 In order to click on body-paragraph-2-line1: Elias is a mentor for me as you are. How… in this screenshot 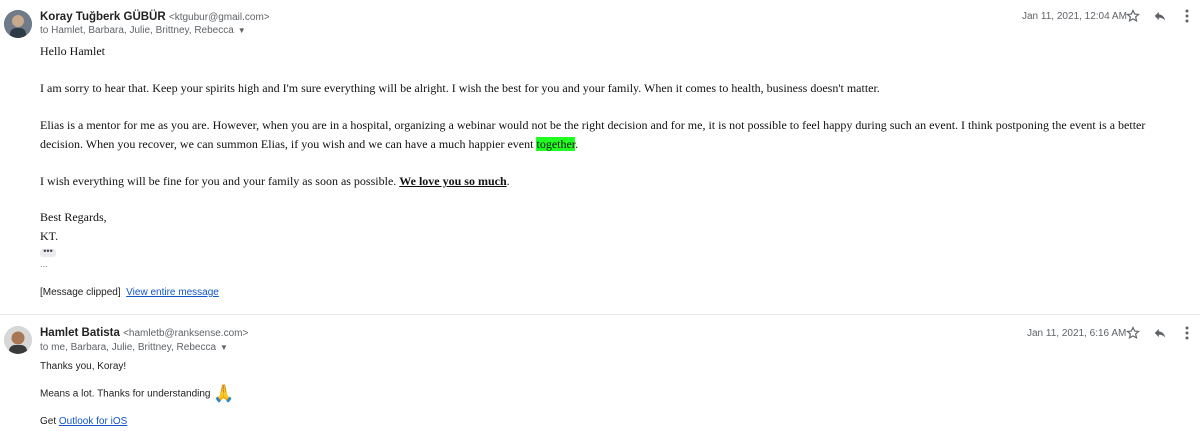, I will do `click(593, 125)`.